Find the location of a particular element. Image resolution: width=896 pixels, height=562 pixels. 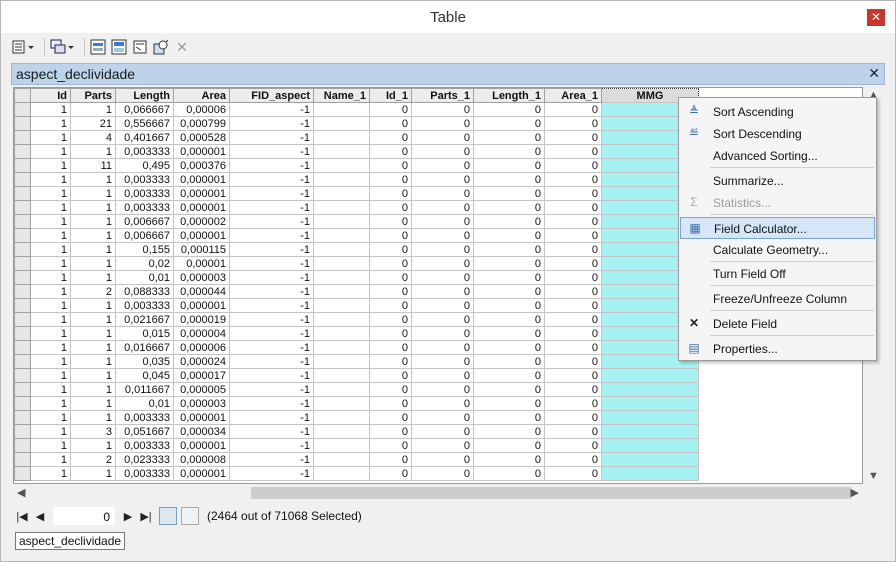

close-tab-icon: ✕ is located at coordinates (874, 73).